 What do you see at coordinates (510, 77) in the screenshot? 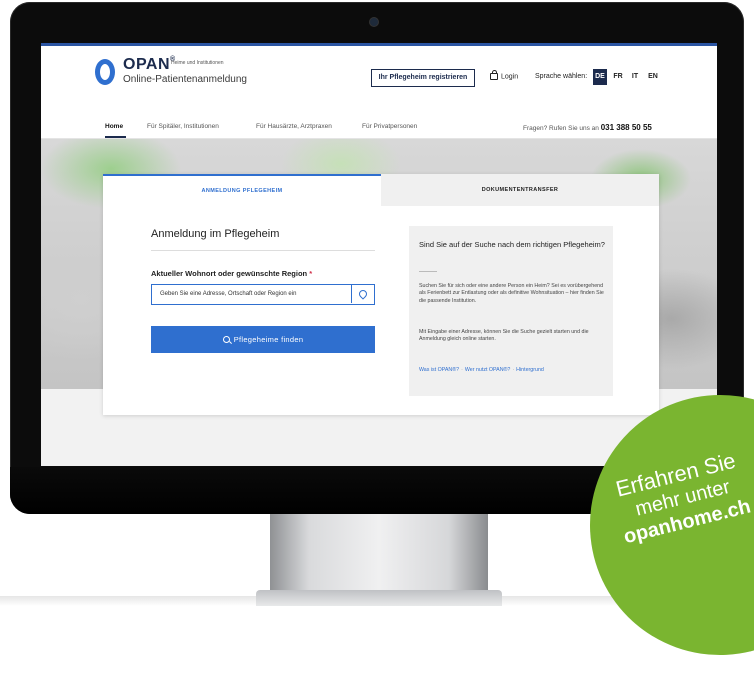
I see `login-label: Login` at bounding box center [510, 77].